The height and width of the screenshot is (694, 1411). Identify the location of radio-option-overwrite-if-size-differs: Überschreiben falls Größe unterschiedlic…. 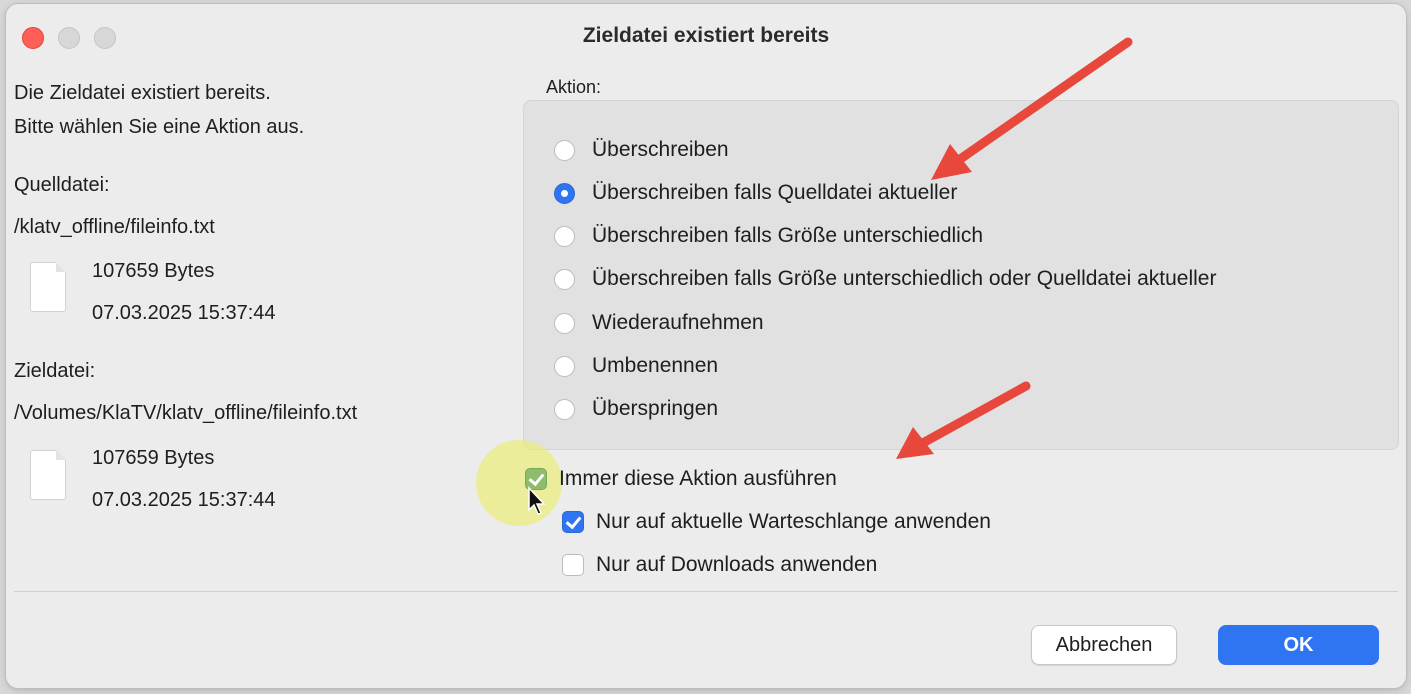
(768, 236).